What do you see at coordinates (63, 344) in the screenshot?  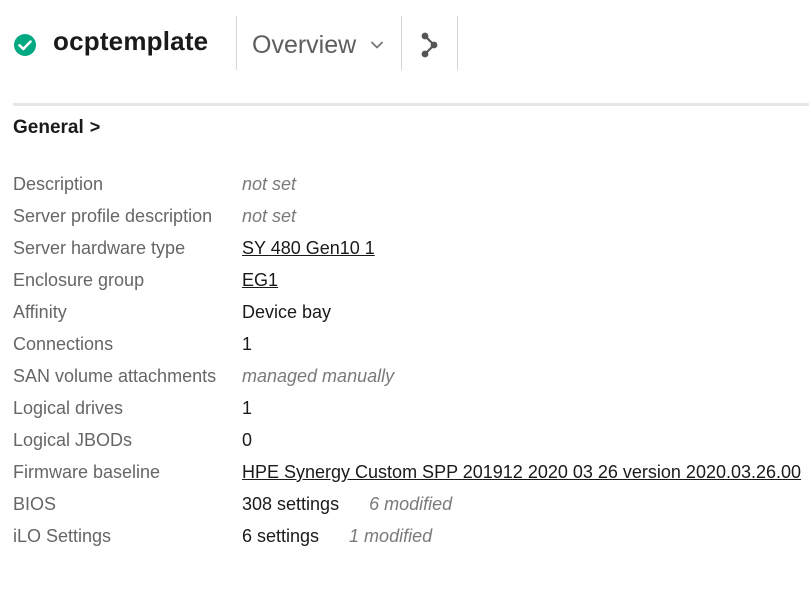 I see `row-label: Connections` at bounding box center [63, 344].